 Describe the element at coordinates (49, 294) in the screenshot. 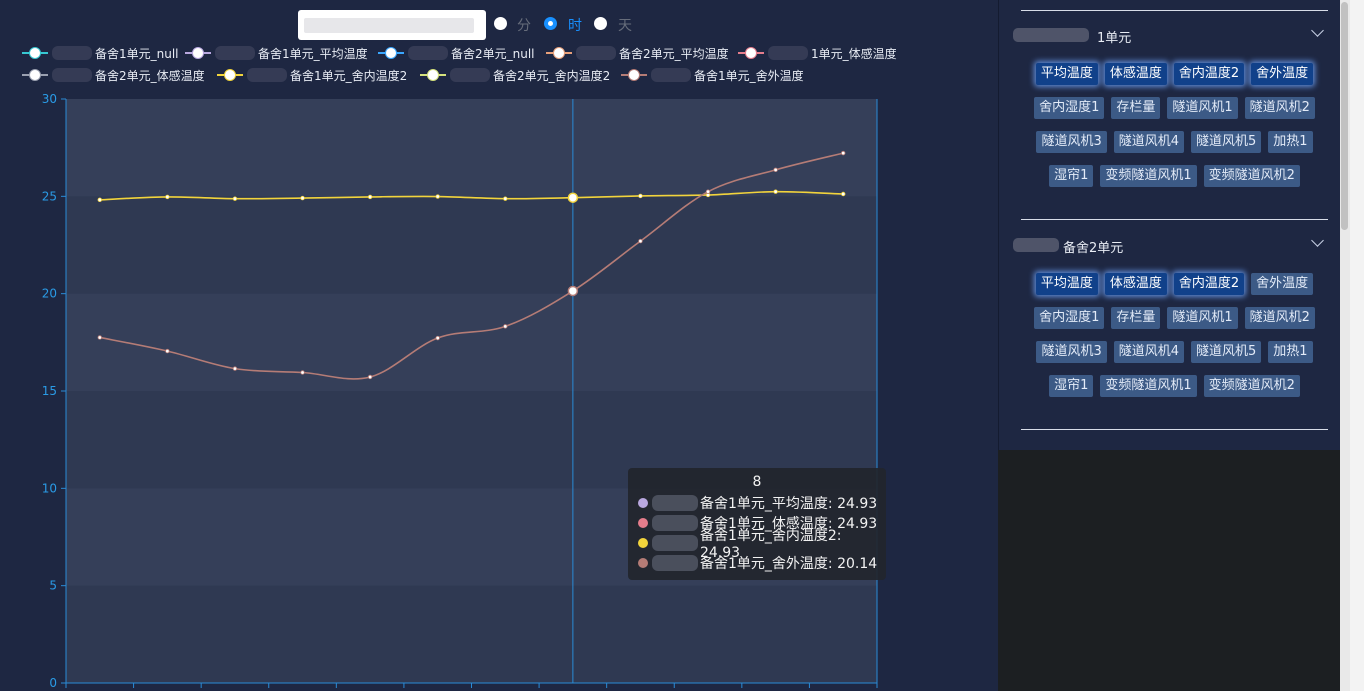

I see `y-tick-label: 20` at that location.